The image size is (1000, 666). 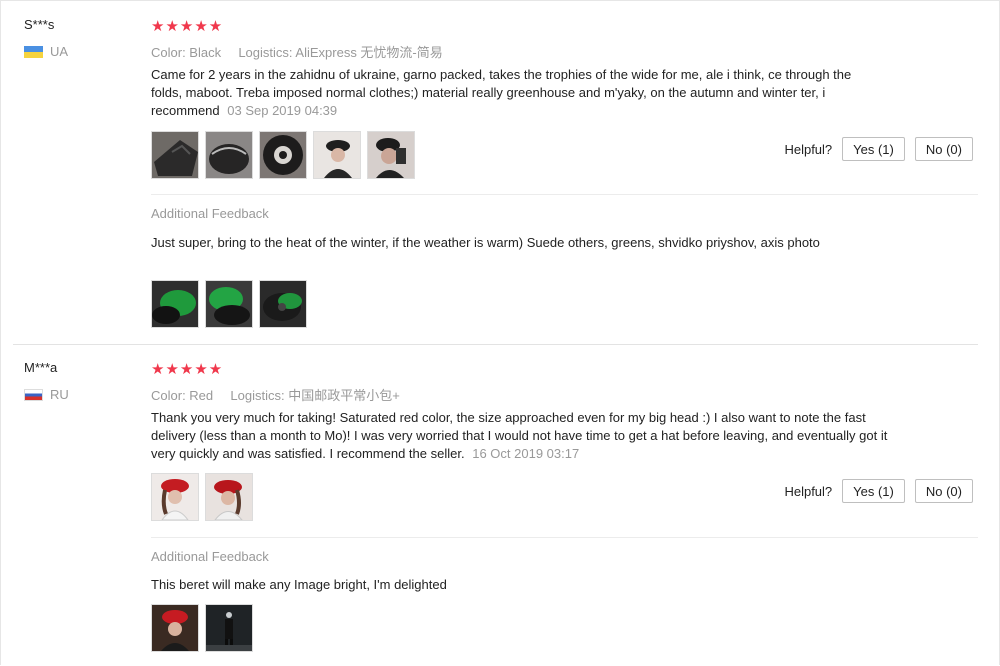 I want to click on review-meta: Color: Red Logistics: 中国邮政平常小包+, so click(x=275, y=394).